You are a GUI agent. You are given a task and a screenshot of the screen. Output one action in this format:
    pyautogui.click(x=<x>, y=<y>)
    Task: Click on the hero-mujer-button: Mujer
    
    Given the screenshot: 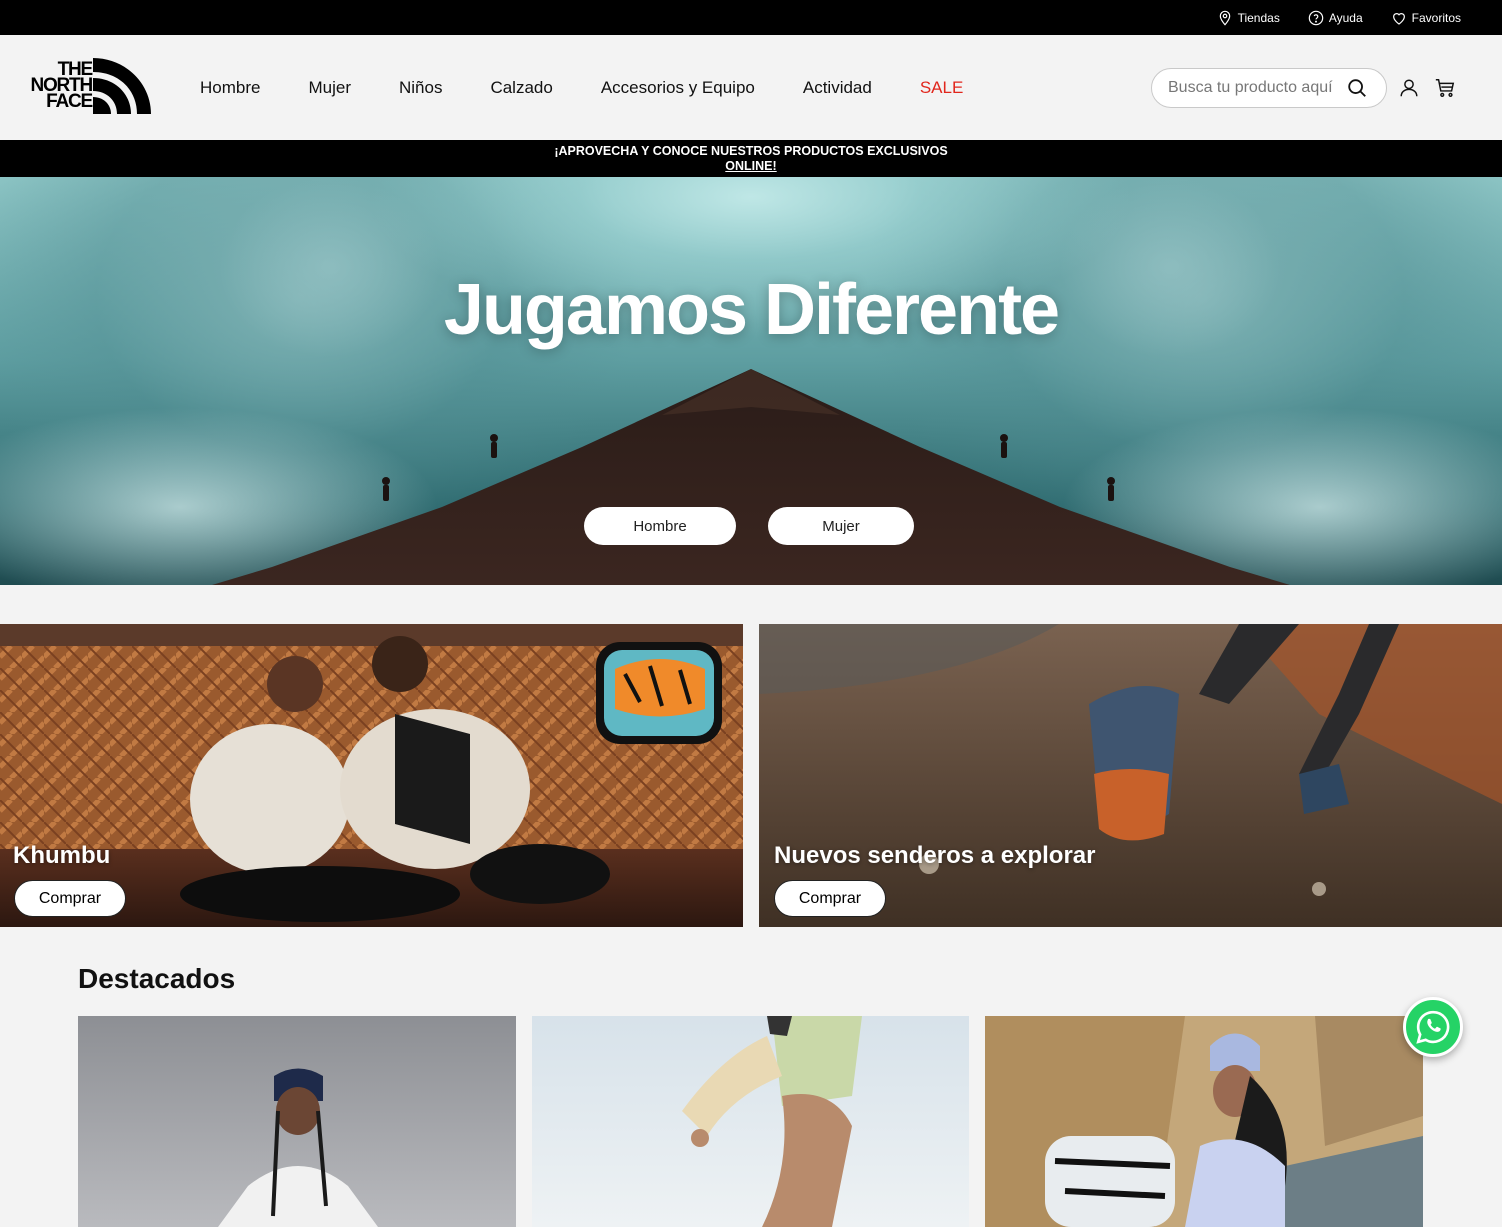 What is the action you would take?
    pyautogui.click(x=841, y=526)
    